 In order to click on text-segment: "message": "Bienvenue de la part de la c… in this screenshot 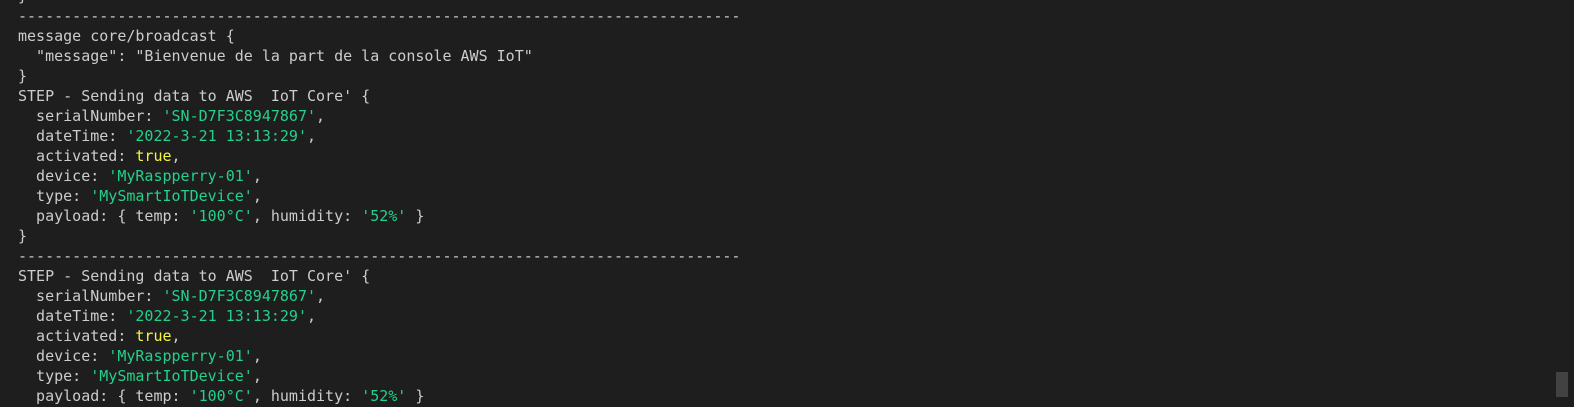, I will do `click(275, 56)`.